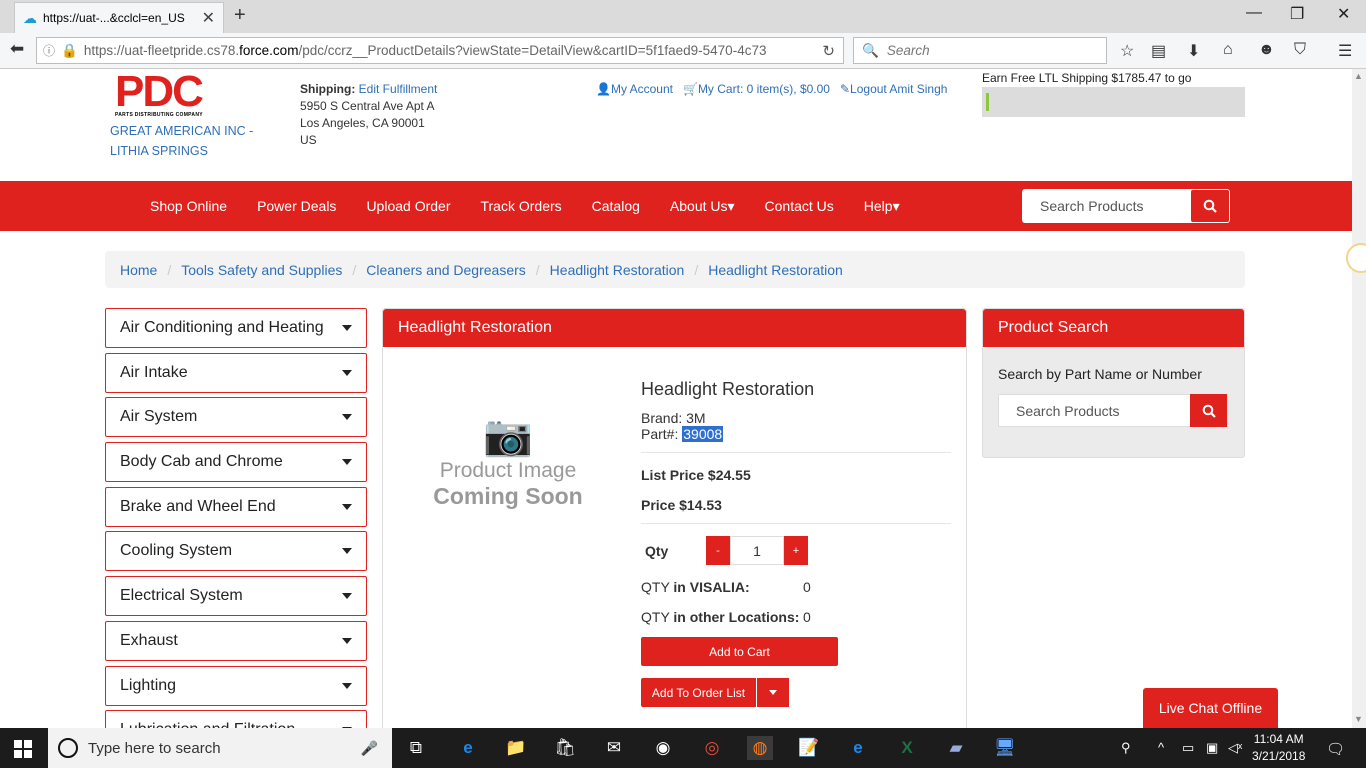 The width and height of the screenshot is (1366, 768). What do you see at coordinates (236, 685) in the screenshot?
I see `category-item: Lighting` at bounding box center [236, 685].